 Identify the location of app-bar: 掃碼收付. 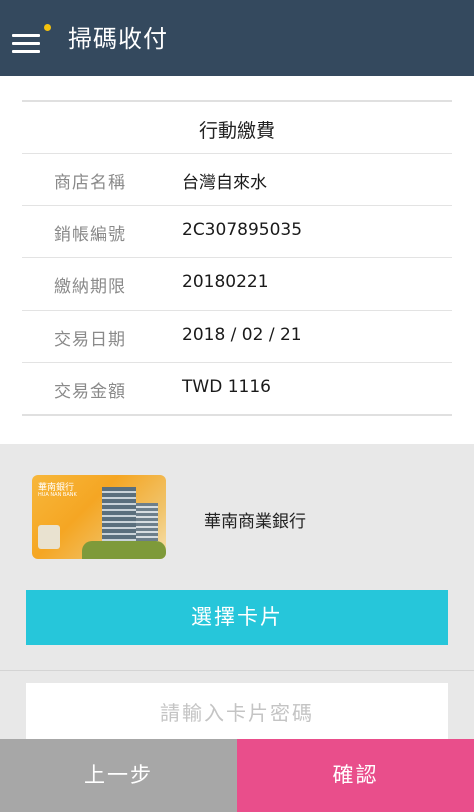
(237, 38).